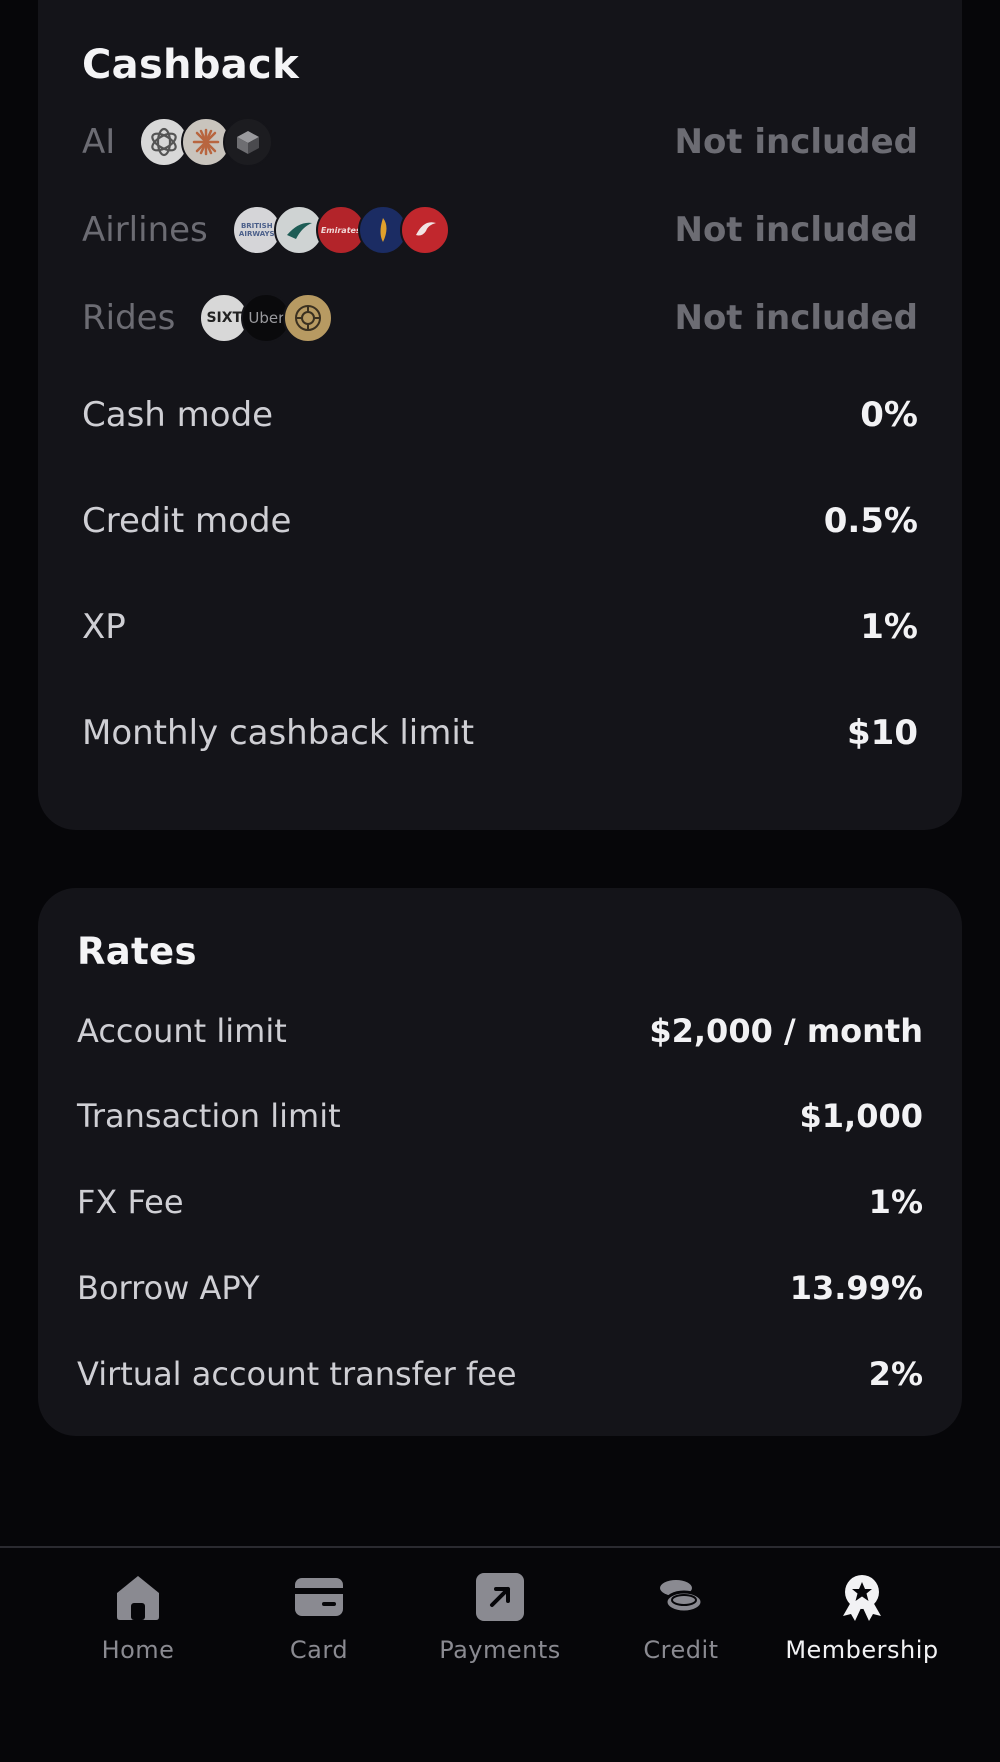  Describe the element at coordinates (340, 230) in the screenshot. I see `airlines-logos: BRITISH AIRWAYS Emirates` at that location.